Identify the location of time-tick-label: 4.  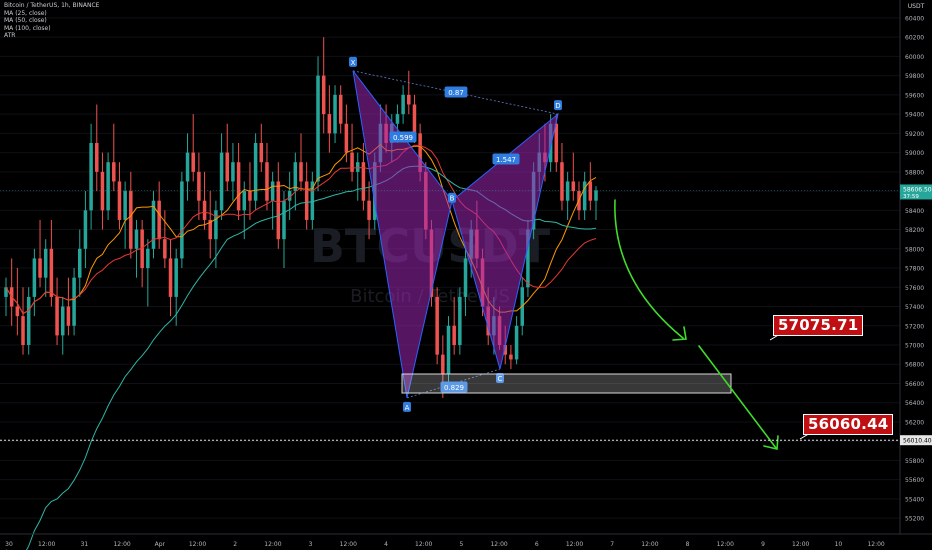
(386, 544).